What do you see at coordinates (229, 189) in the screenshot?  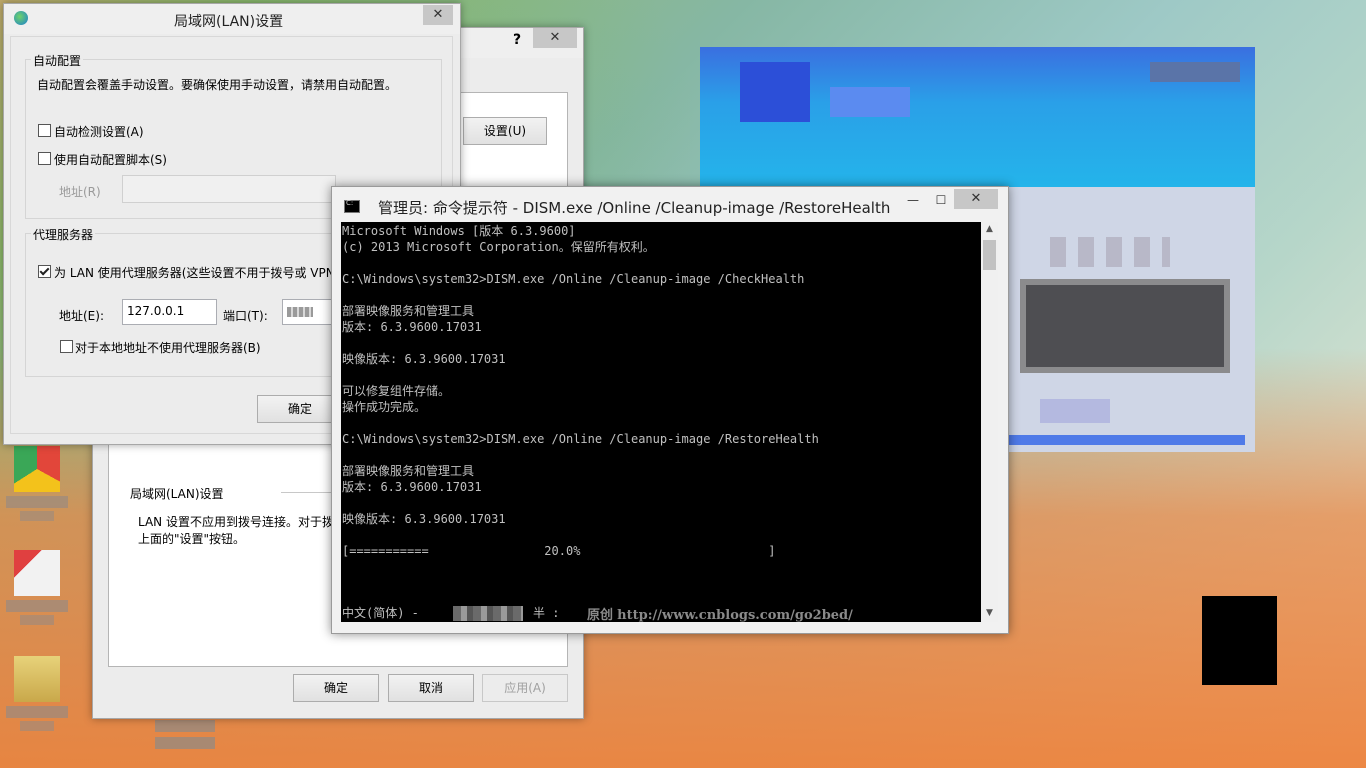 I see `script-address-input` at bounding box center [229, 189].